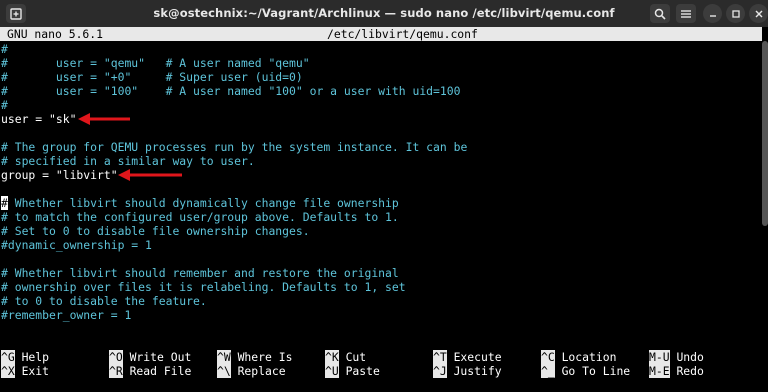 The image size is (768, 392). What do you see at coordinates (38, 119) in the screenshot?
I see `file-line-user-setting: user = "sk"` at bounding box center [38, 119].